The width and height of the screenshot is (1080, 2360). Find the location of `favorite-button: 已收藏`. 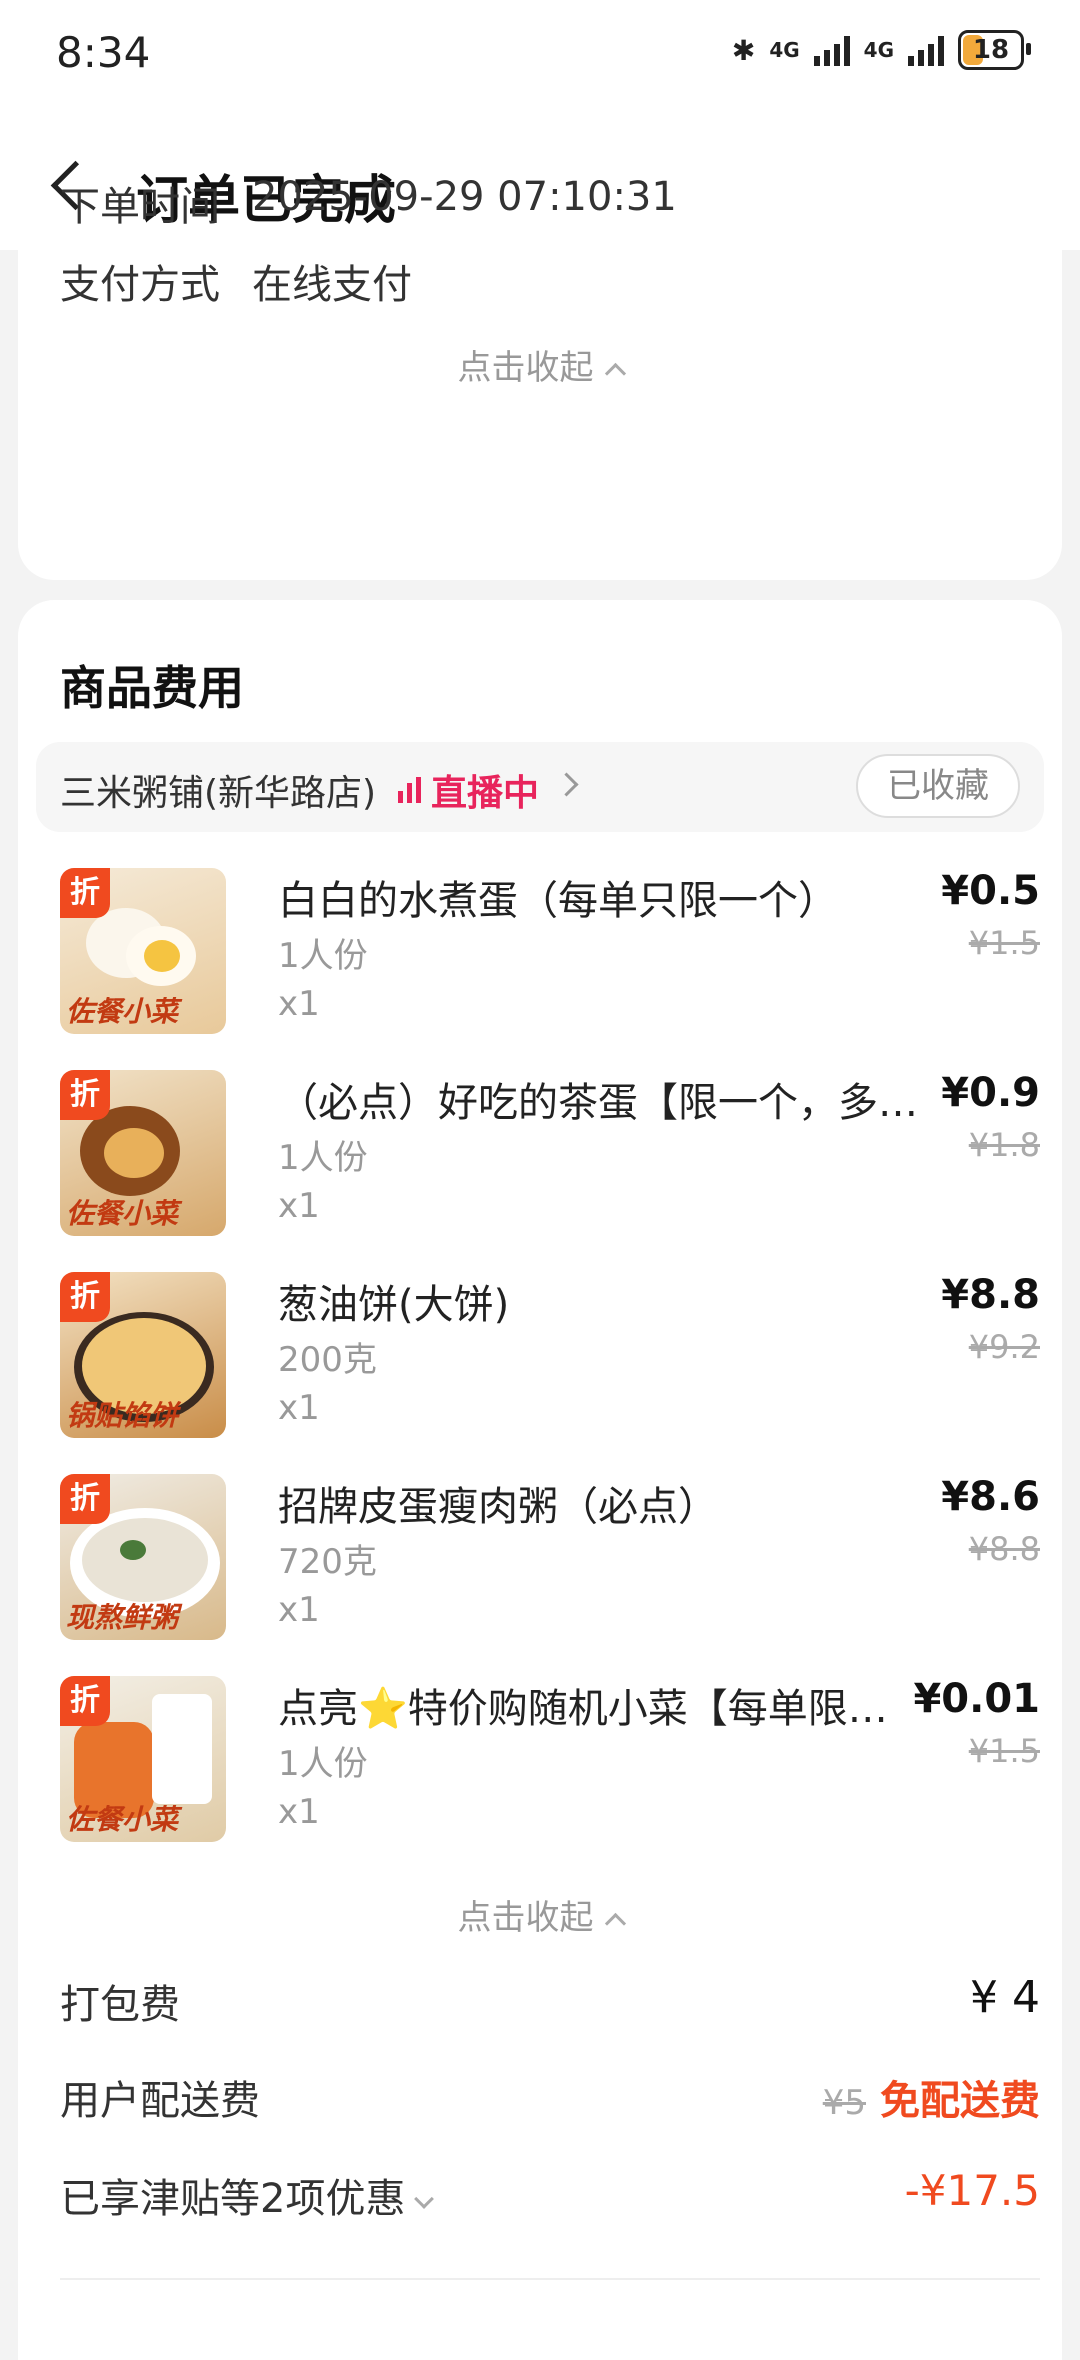

favorite-button: 已收藏 is located at coordinates (938, 786).